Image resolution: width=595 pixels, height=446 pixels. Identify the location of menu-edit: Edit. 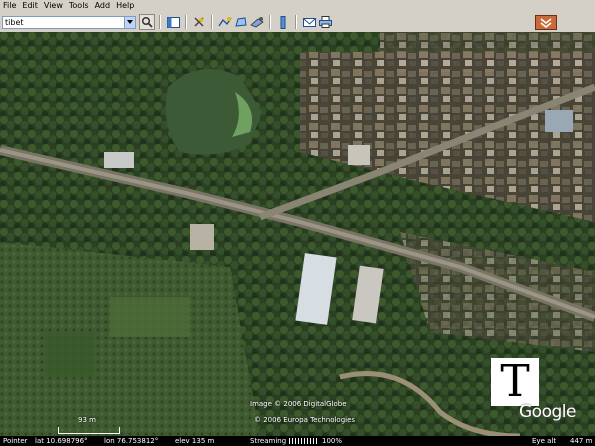
(30, 6).